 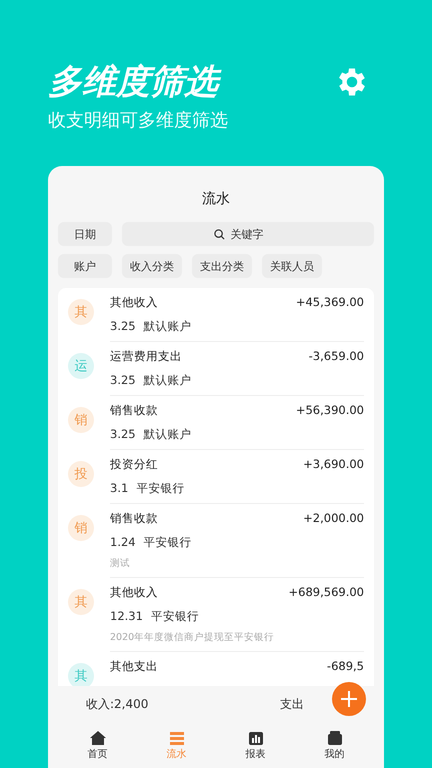 I want to click on income-total: 收入:2,400, so click(x=117, y=704).